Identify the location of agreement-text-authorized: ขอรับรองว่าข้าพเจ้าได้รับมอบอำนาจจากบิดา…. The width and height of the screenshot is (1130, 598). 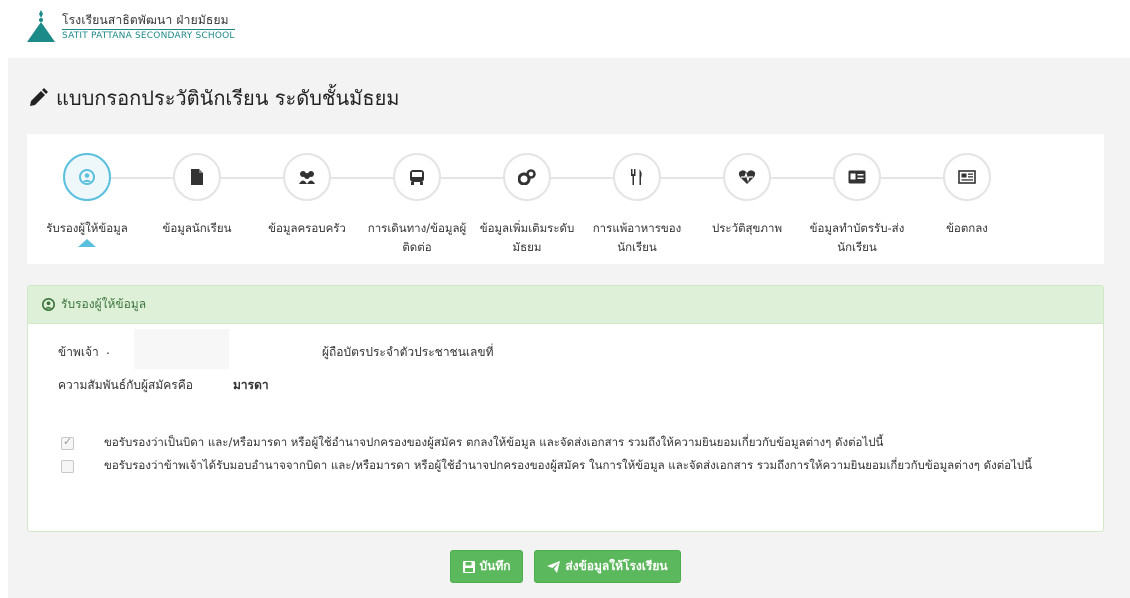
(568, 465).